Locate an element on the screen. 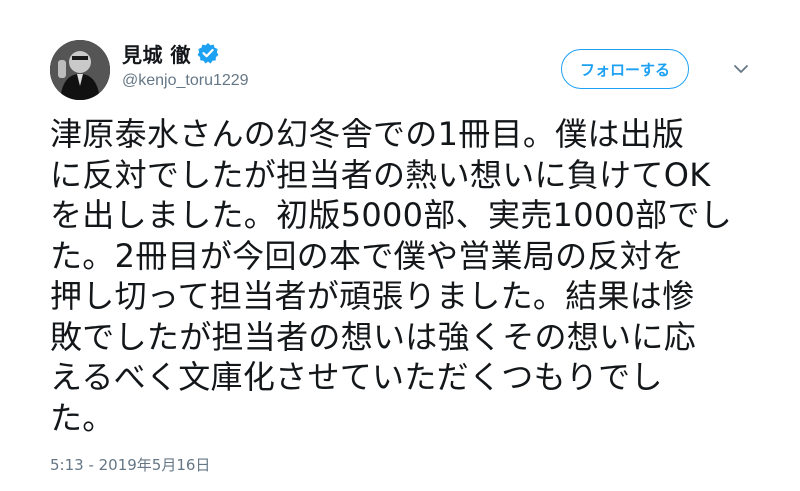 This screenshot has height=491, width=800. follow-button: フォローする is located at coordinates (625, 69).